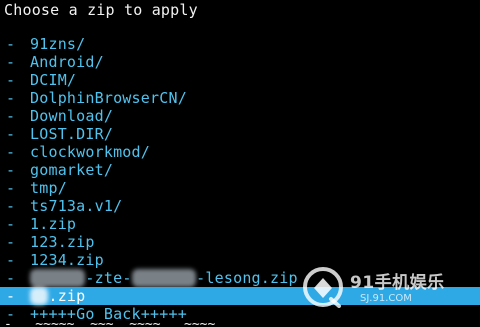 Image resolution: width=480 pixels, height=327 pixels. Describe the element at coordinates (53, 80) in the screenshot. I see `item-label: DCIM/` at that location.